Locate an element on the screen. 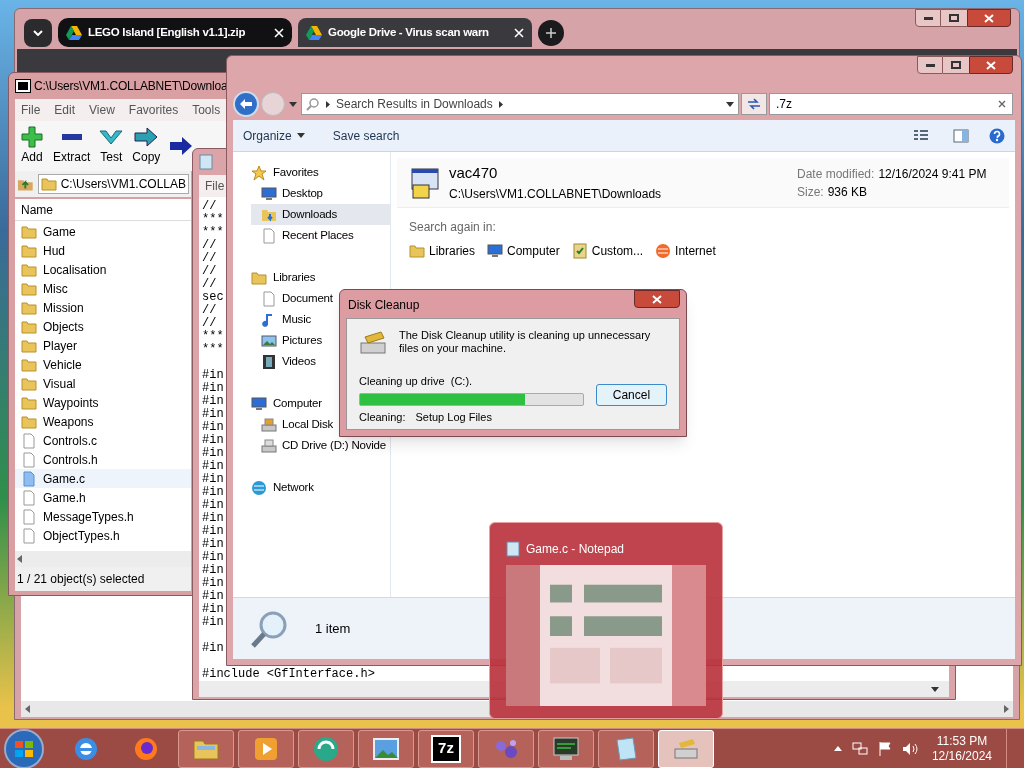  menu-item: View is located at coordinates (102, 110).